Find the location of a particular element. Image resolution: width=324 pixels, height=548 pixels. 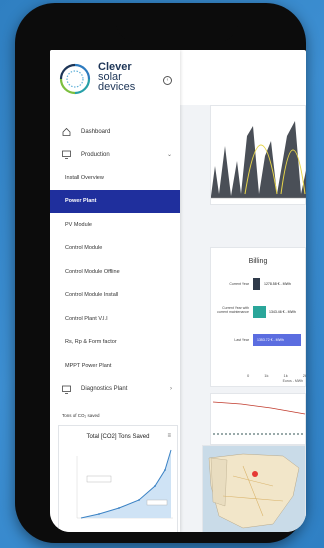

brand-line3: devices is located at coordinates (117, 87).